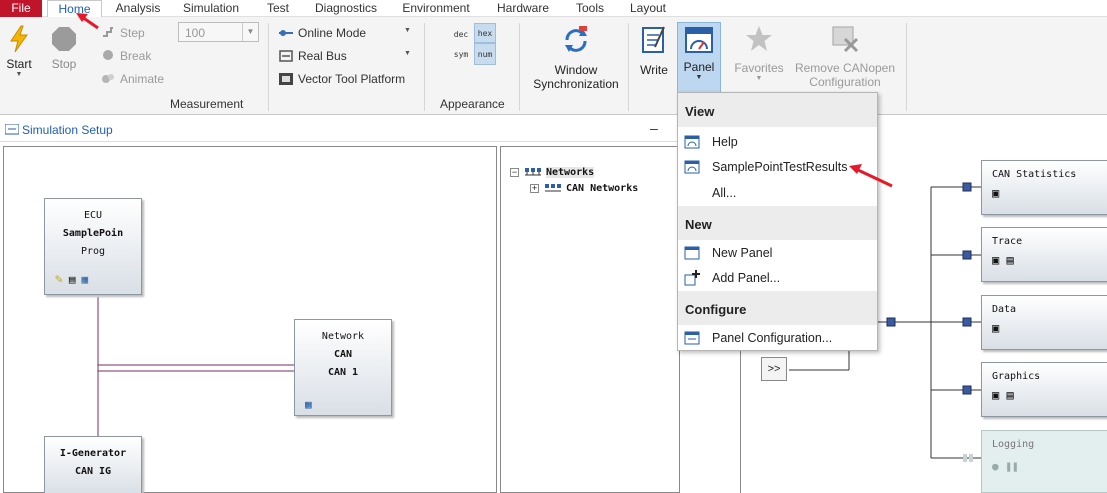 The height and width of the screenshot is (493, 1107). Describe the element at coordinates (534, 188) in the screenshot. I see `tree-expand-toggle: +` at that location.